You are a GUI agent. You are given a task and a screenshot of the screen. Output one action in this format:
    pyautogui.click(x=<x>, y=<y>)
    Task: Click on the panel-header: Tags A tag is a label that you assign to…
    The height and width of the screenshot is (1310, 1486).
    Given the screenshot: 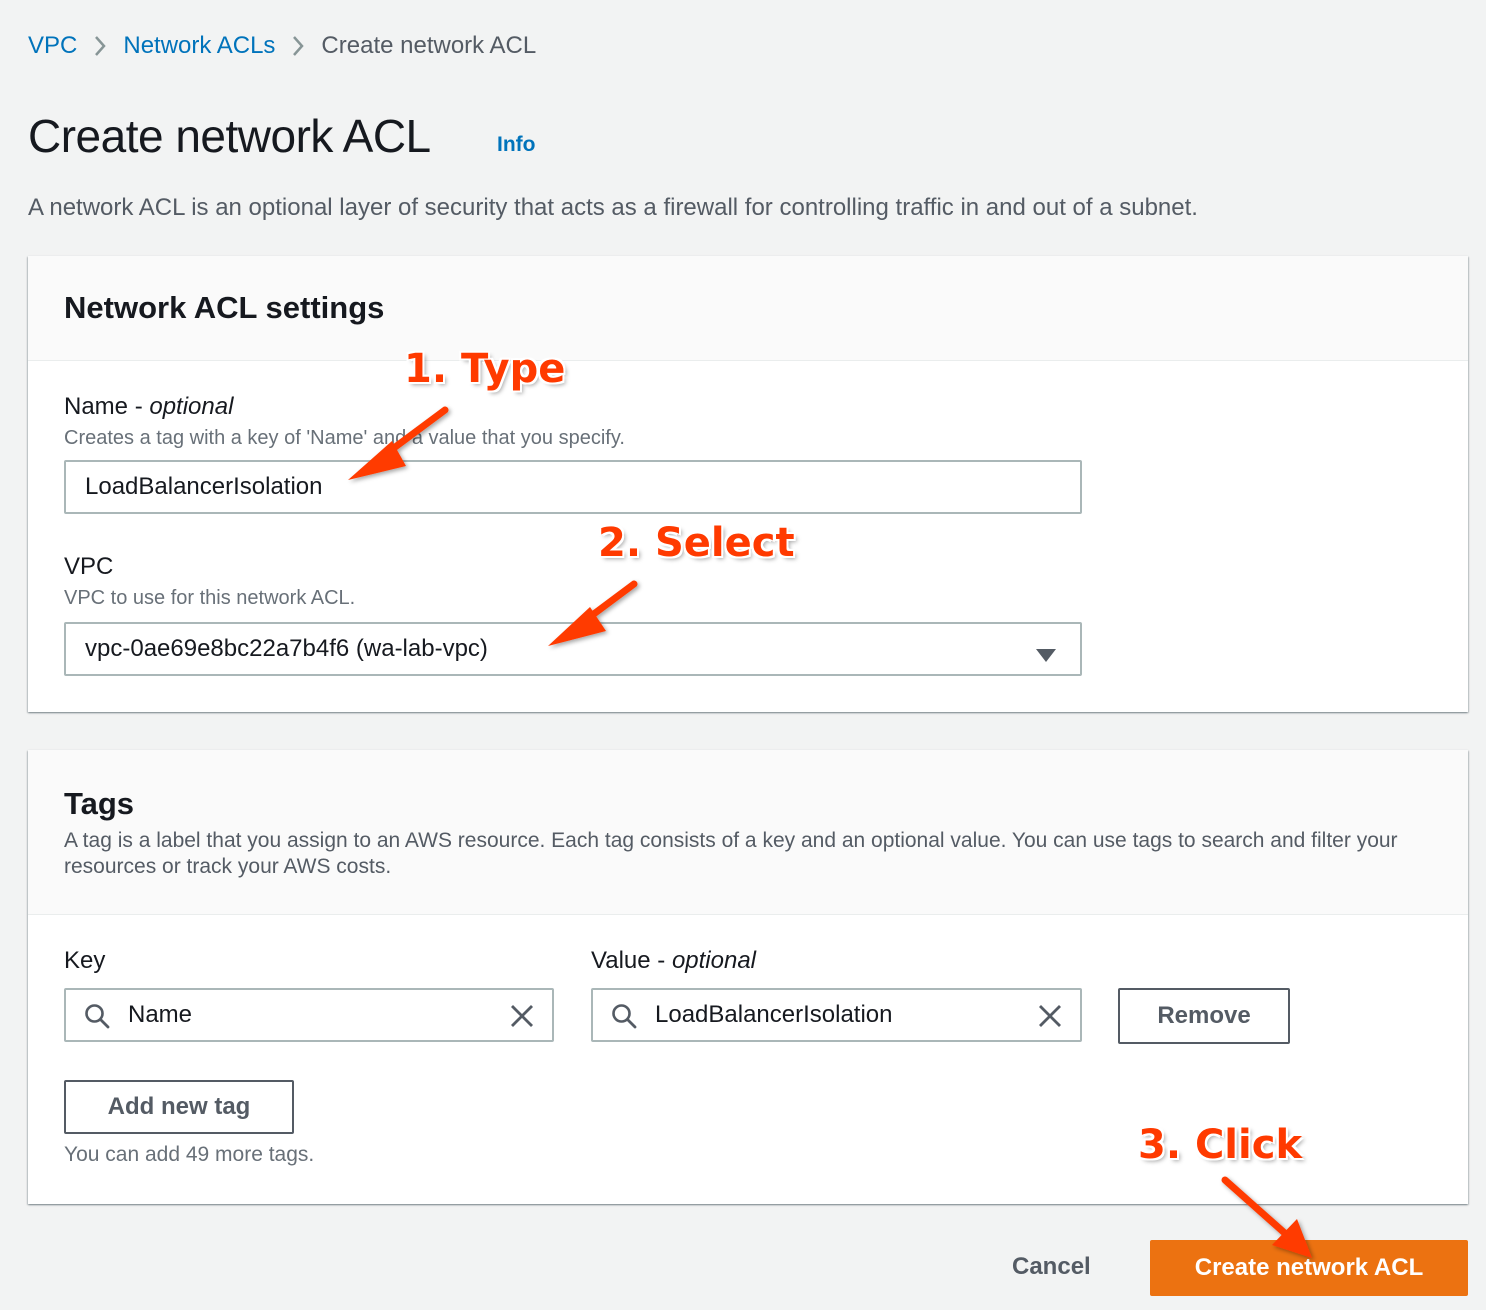 What is the action you would take?
    pyautogui.click(x=748, y=832)
    